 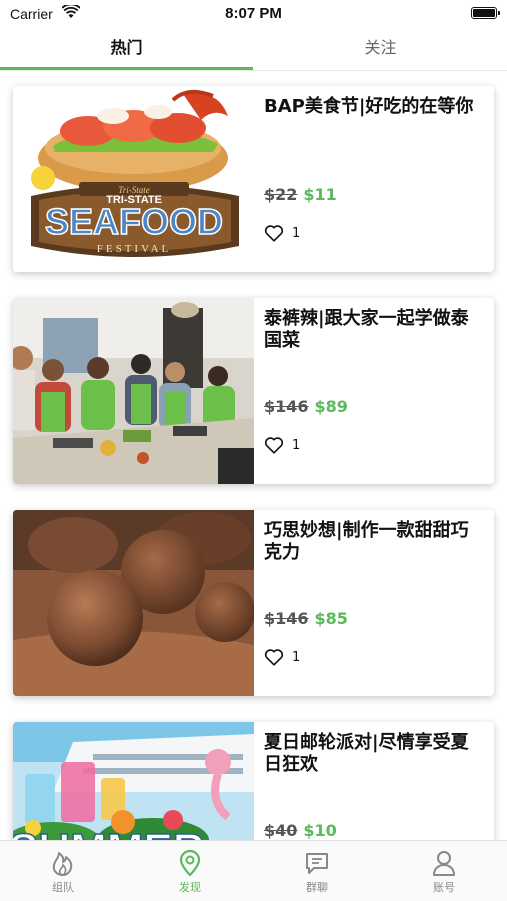 I want to click on summer-cruise-image: SUMMER, so click(x=133, y=781).